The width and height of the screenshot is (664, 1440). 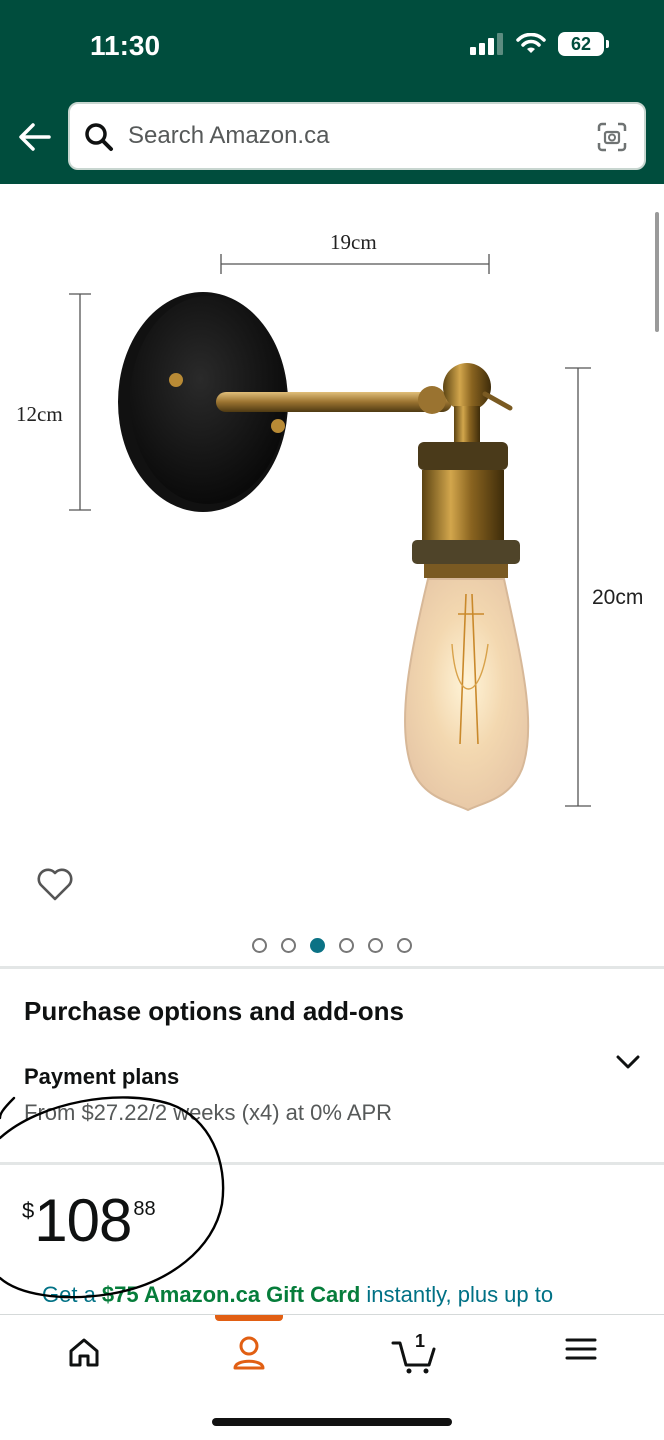 What do you see at coordinates (84, 1352) in the screenshot?
I see `home-icon` at bounding box center [84, 1352].